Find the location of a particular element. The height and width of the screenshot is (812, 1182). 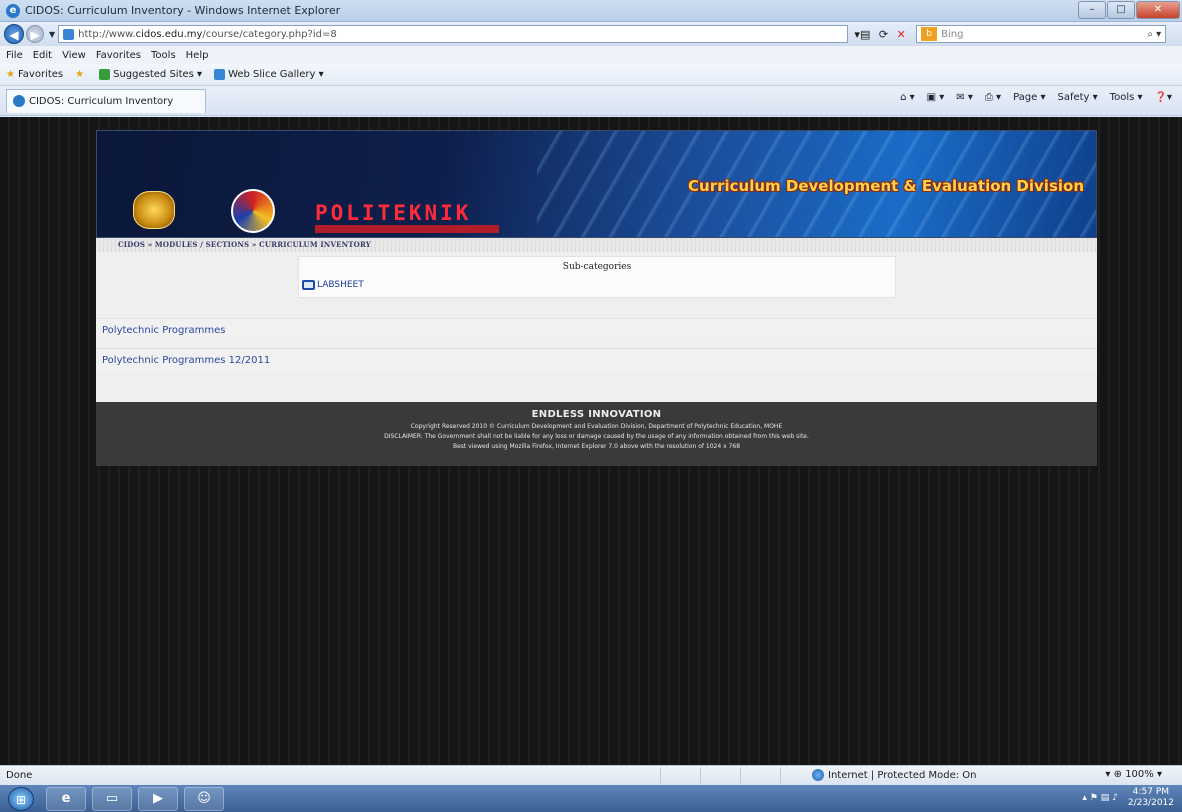

programme-link-2: Polytechnic Programmes 12/2011 is located at coordinates (596, 360).